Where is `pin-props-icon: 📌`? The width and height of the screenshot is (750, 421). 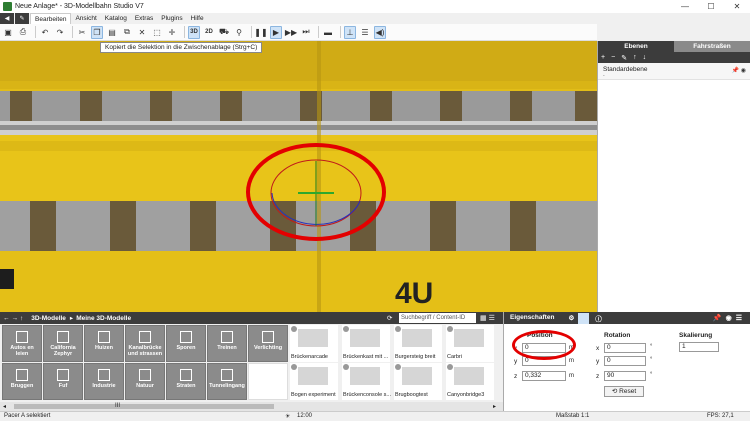
pin-props-icon: 📌 is located at coordinates (719, 318).